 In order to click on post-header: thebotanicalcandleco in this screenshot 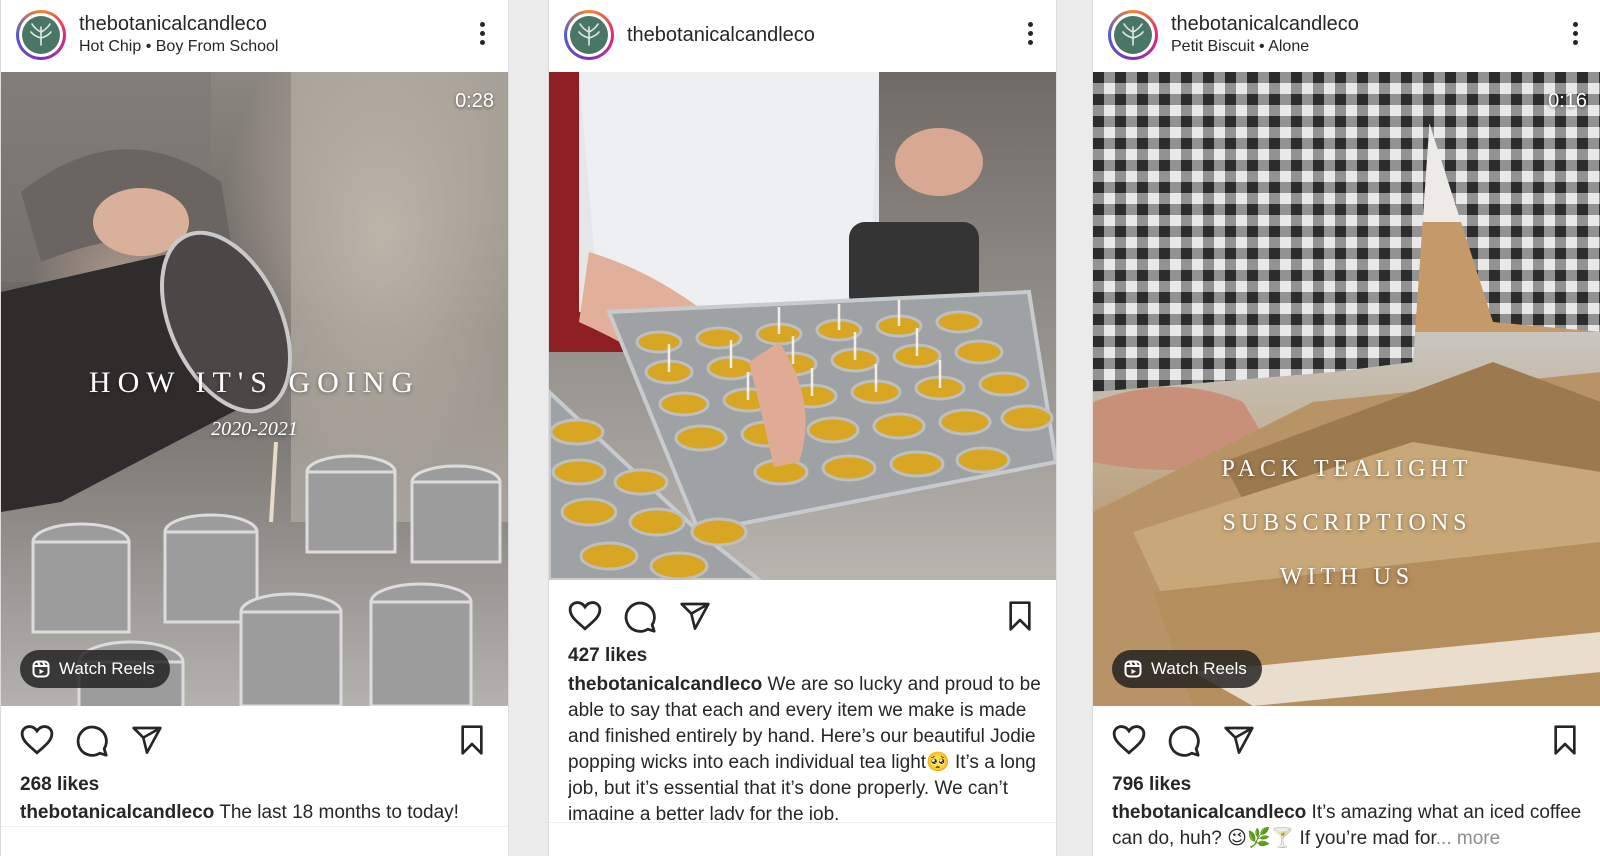, I will do `click(802, 36)`.